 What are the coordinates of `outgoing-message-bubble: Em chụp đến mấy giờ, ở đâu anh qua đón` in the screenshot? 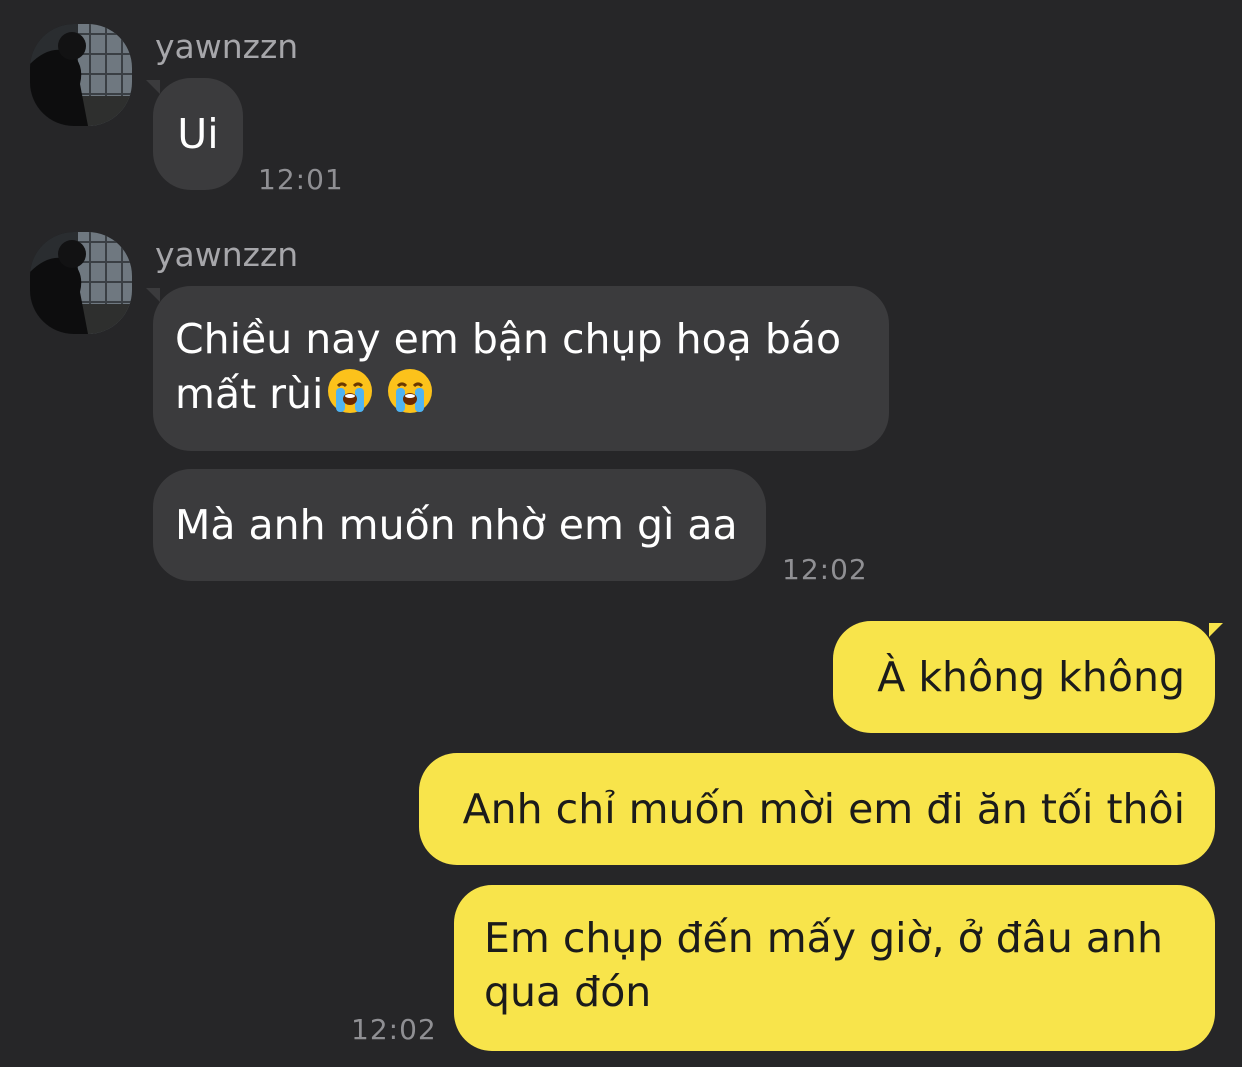 It's located at (834, 968).